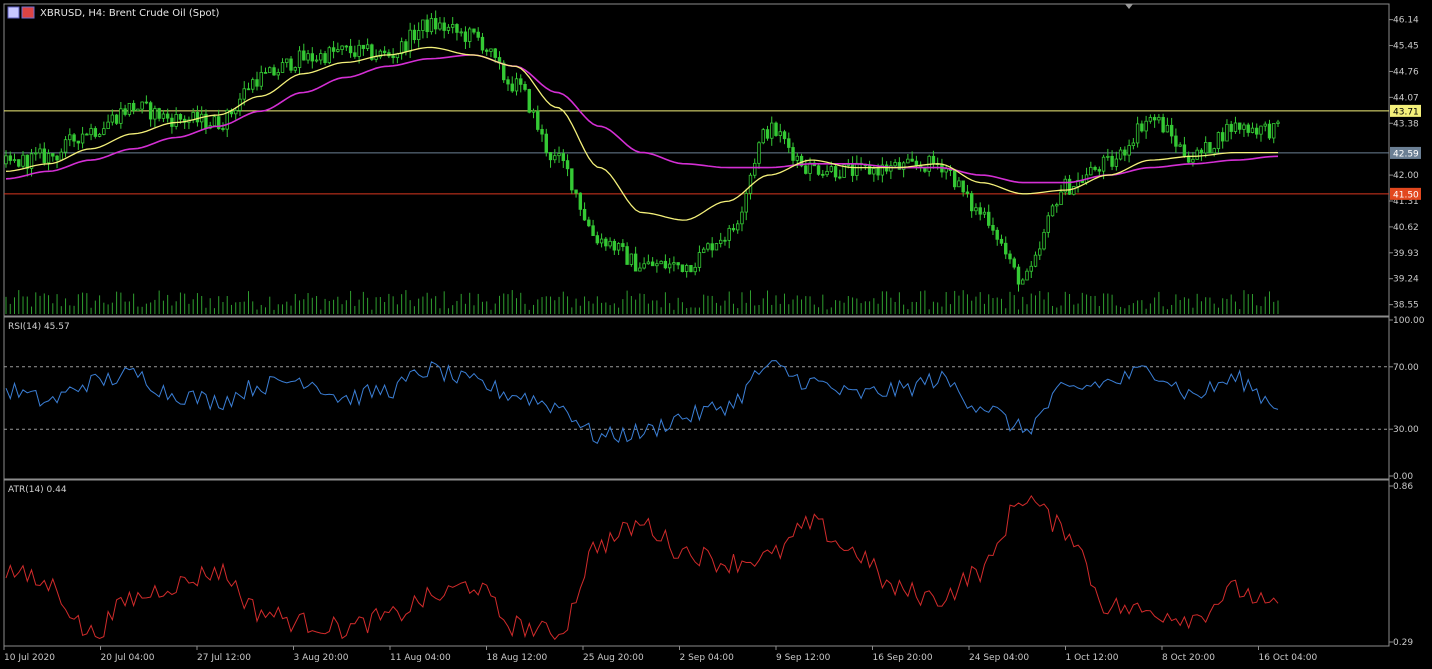 The image size is (1432, 669). I want to click on atr-tick-label: 0.86, so click(1403, 487).